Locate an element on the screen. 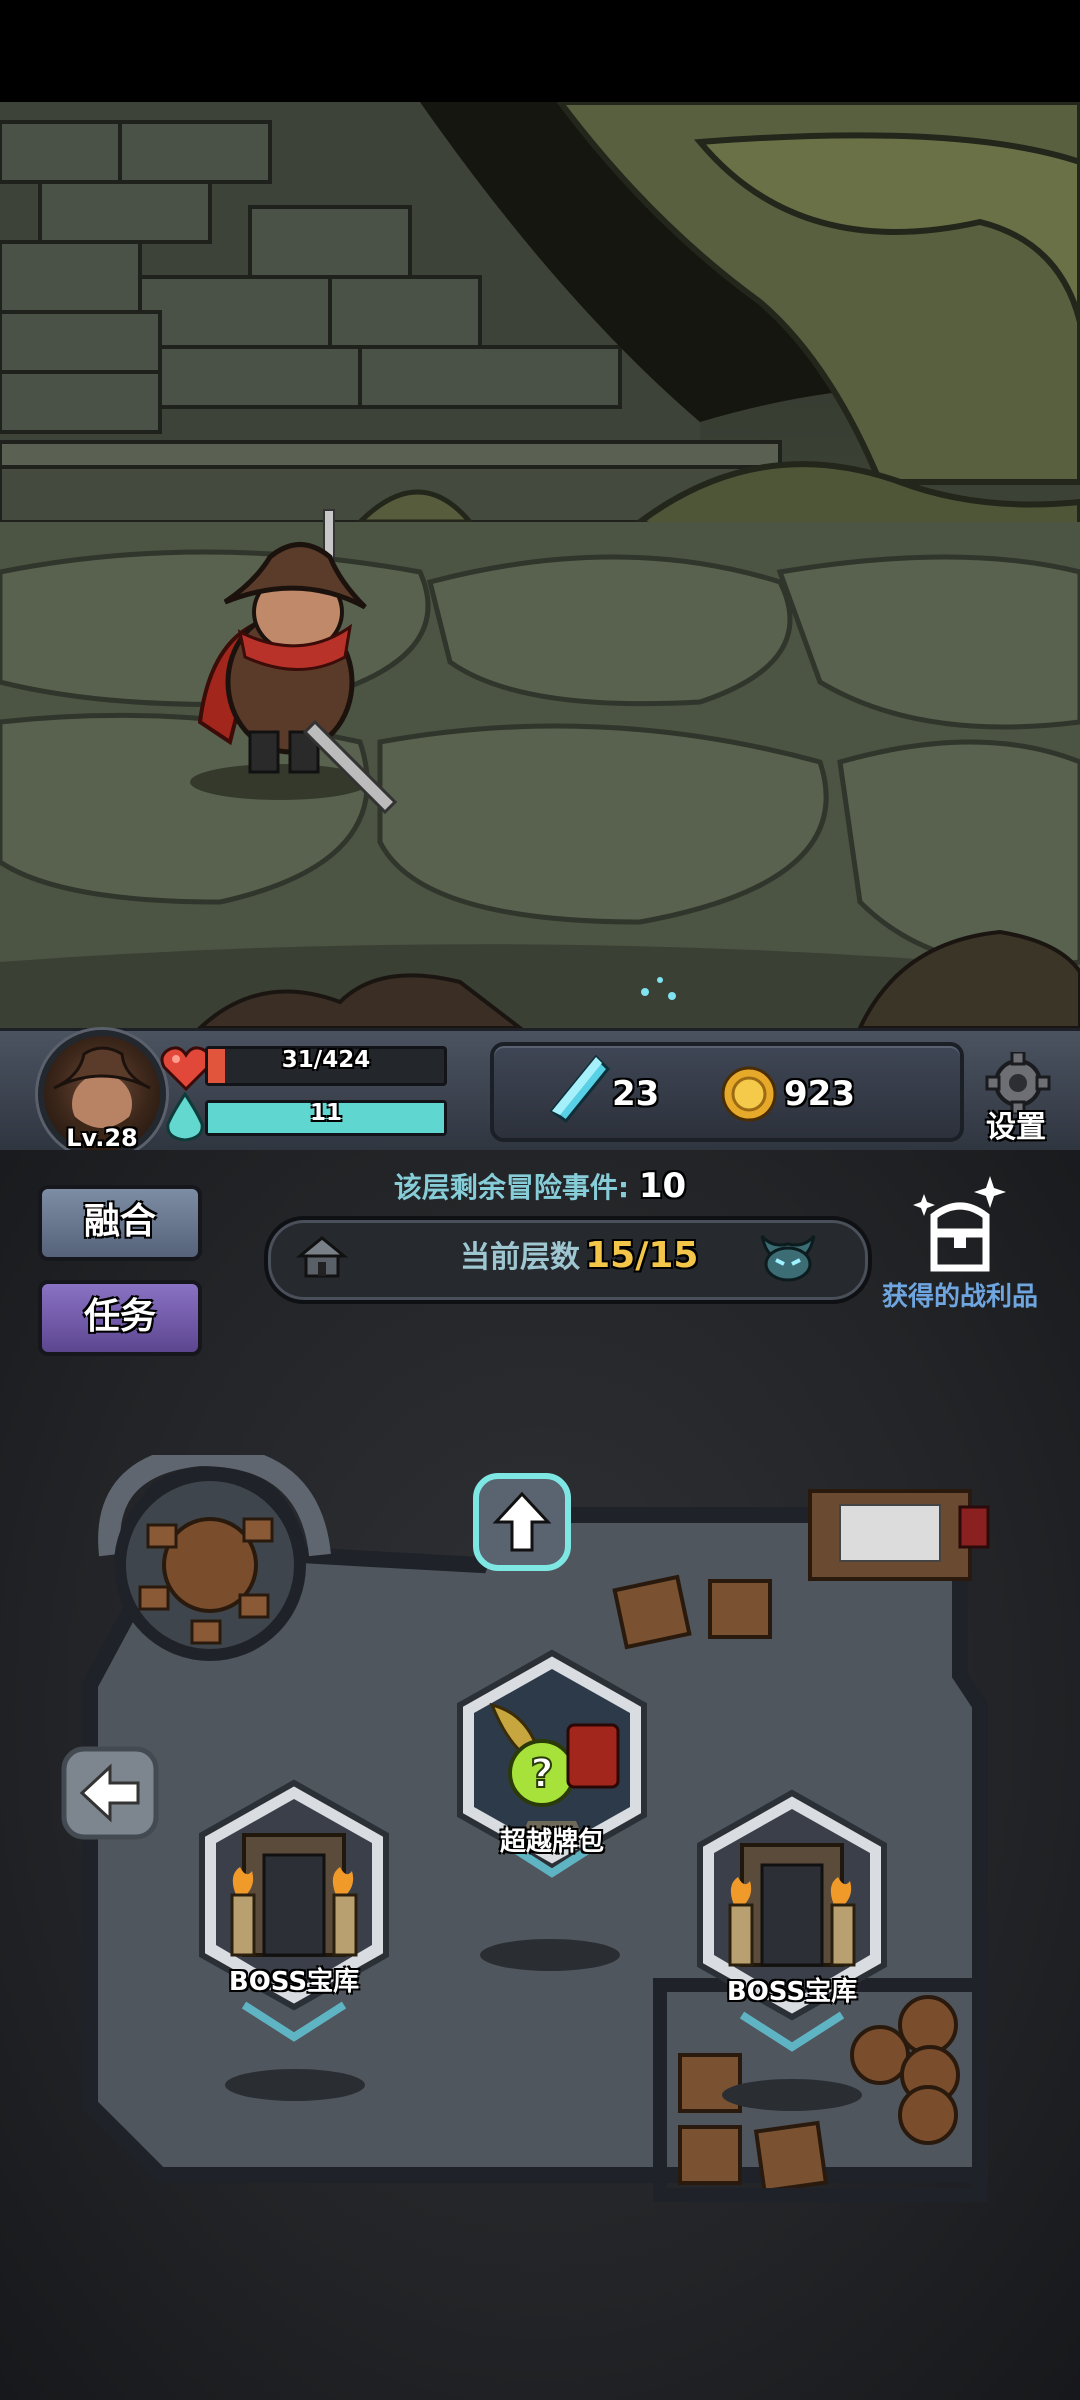 This screenshot has height=2400, width=1080. current-floor: 当前层数 15/15 is located at coordinates (610, 1254).